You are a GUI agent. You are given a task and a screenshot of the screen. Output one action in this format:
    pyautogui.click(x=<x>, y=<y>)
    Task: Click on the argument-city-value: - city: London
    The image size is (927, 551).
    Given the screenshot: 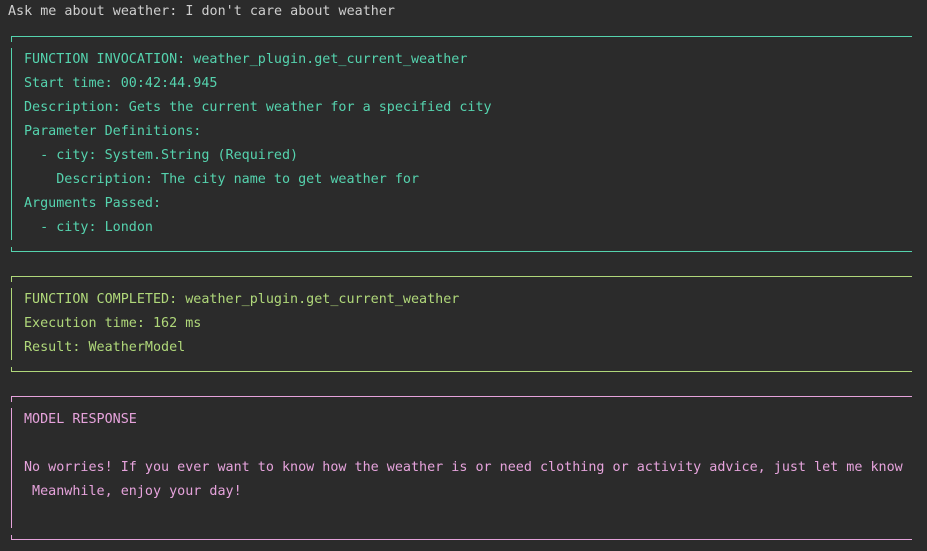 What is the action you would take?
    pyautogui.click(x=88, y=227)
    